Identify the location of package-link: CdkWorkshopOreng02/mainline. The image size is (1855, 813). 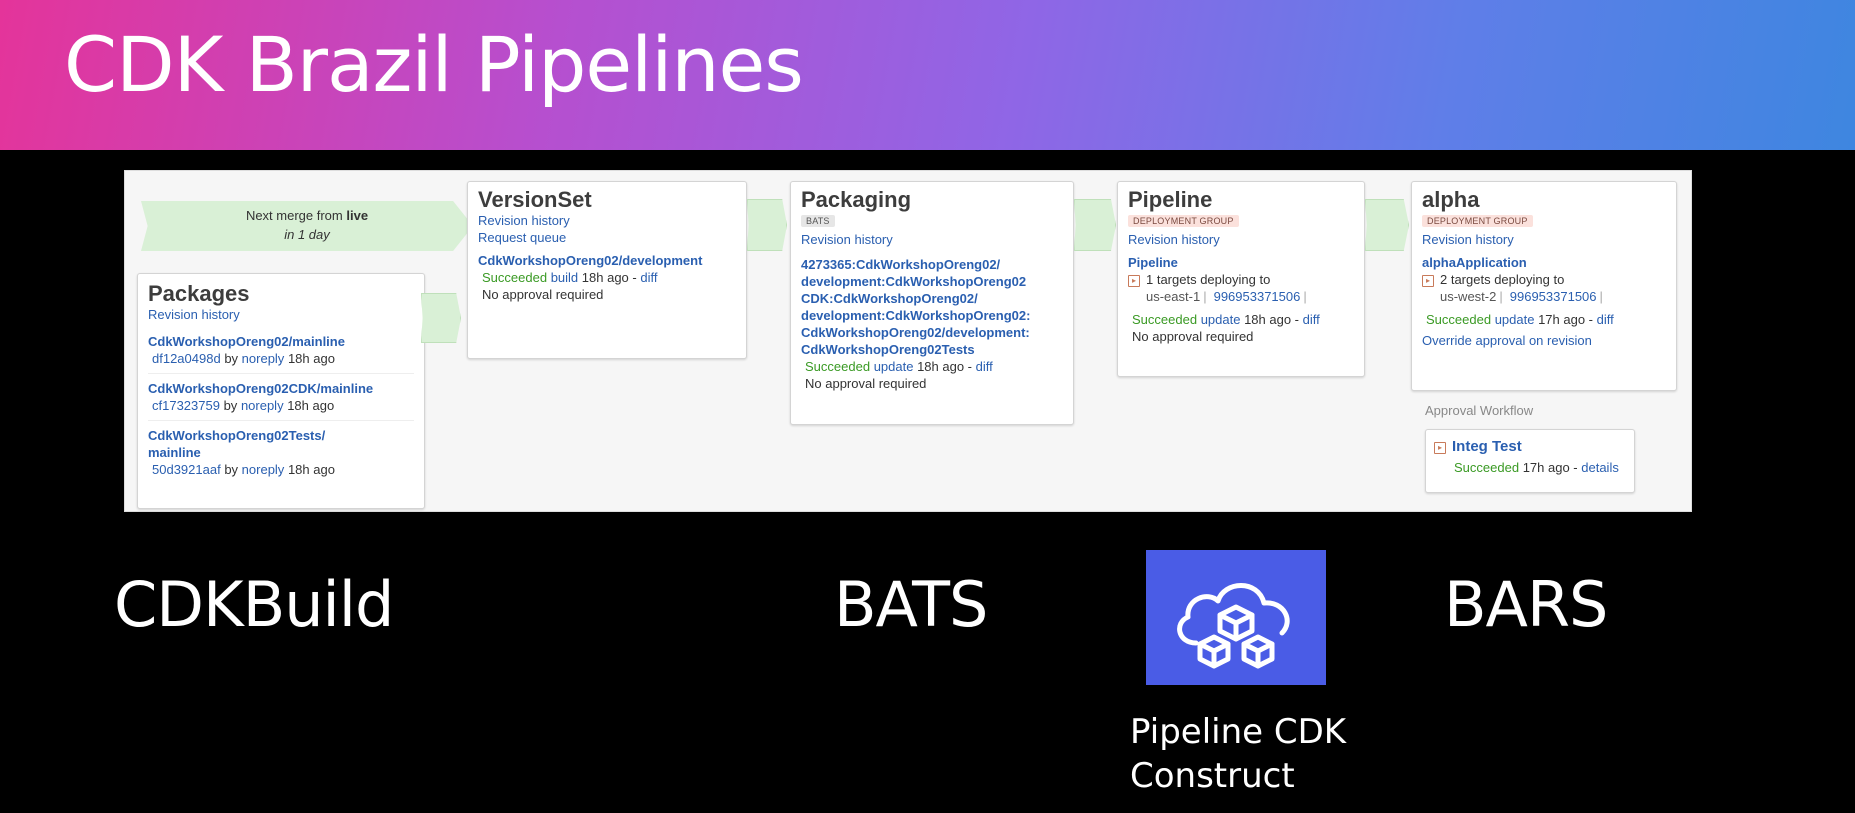
(281, 341).